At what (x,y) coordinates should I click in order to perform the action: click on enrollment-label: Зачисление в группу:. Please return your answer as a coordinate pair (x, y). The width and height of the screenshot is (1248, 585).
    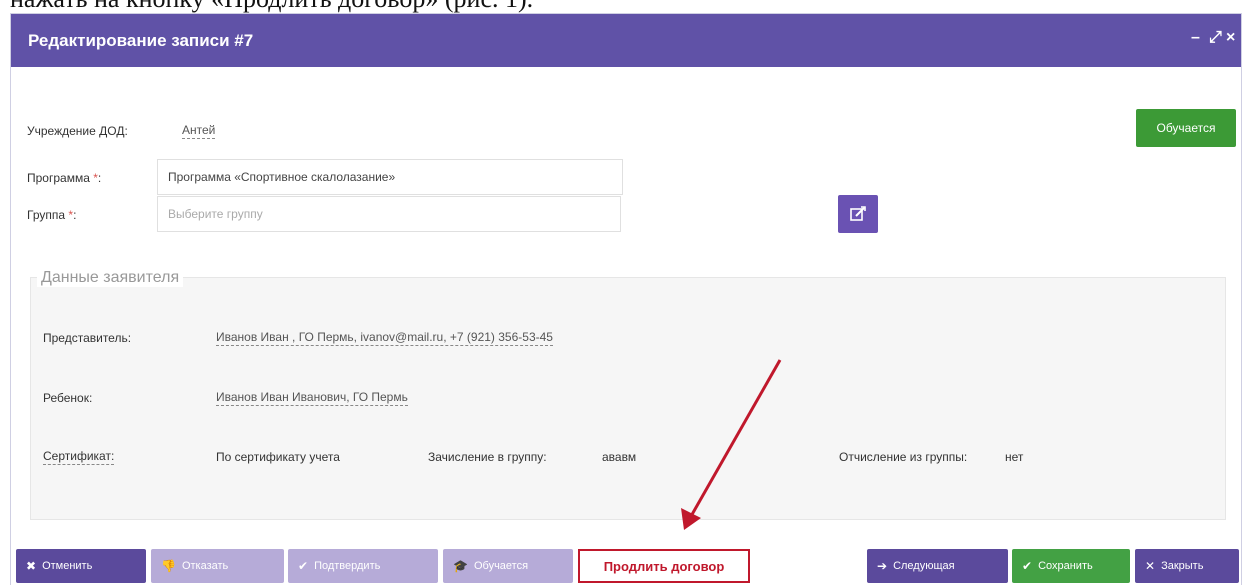
    Looking at the image, I should click on (487, 457).